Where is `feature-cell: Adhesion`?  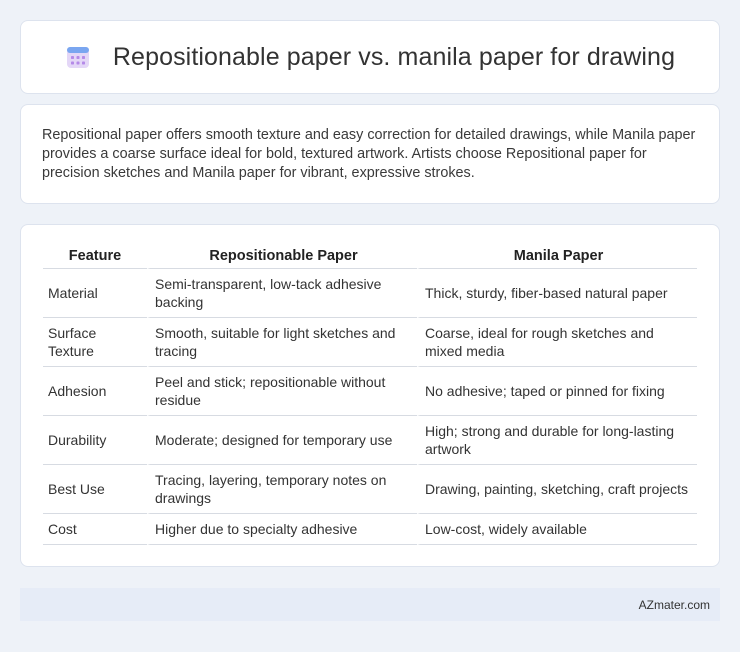 feature-cell: Adhesion is located at coordinates (95, 391).